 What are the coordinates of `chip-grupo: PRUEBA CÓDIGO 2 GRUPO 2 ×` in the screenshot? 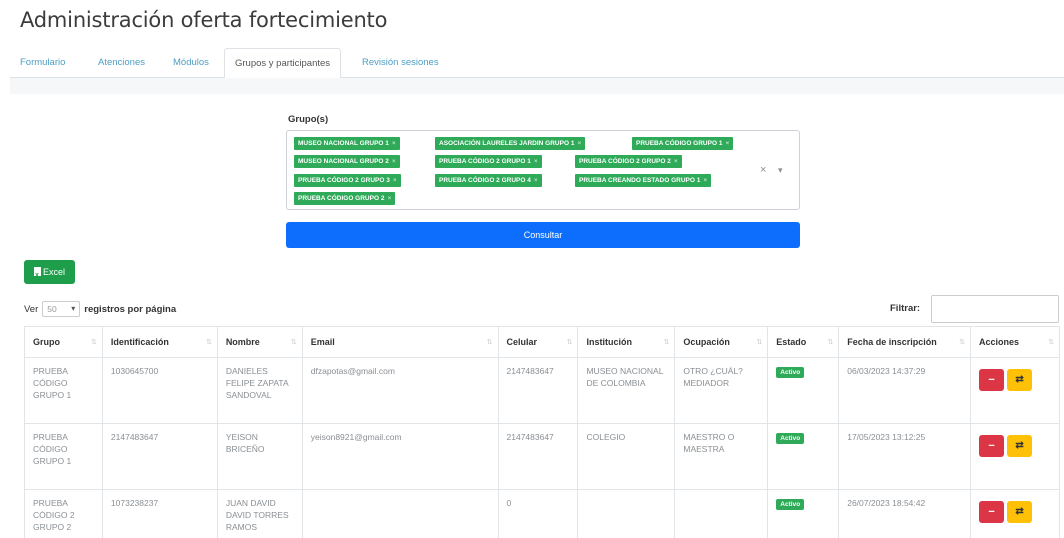 It's located at (628, 161).